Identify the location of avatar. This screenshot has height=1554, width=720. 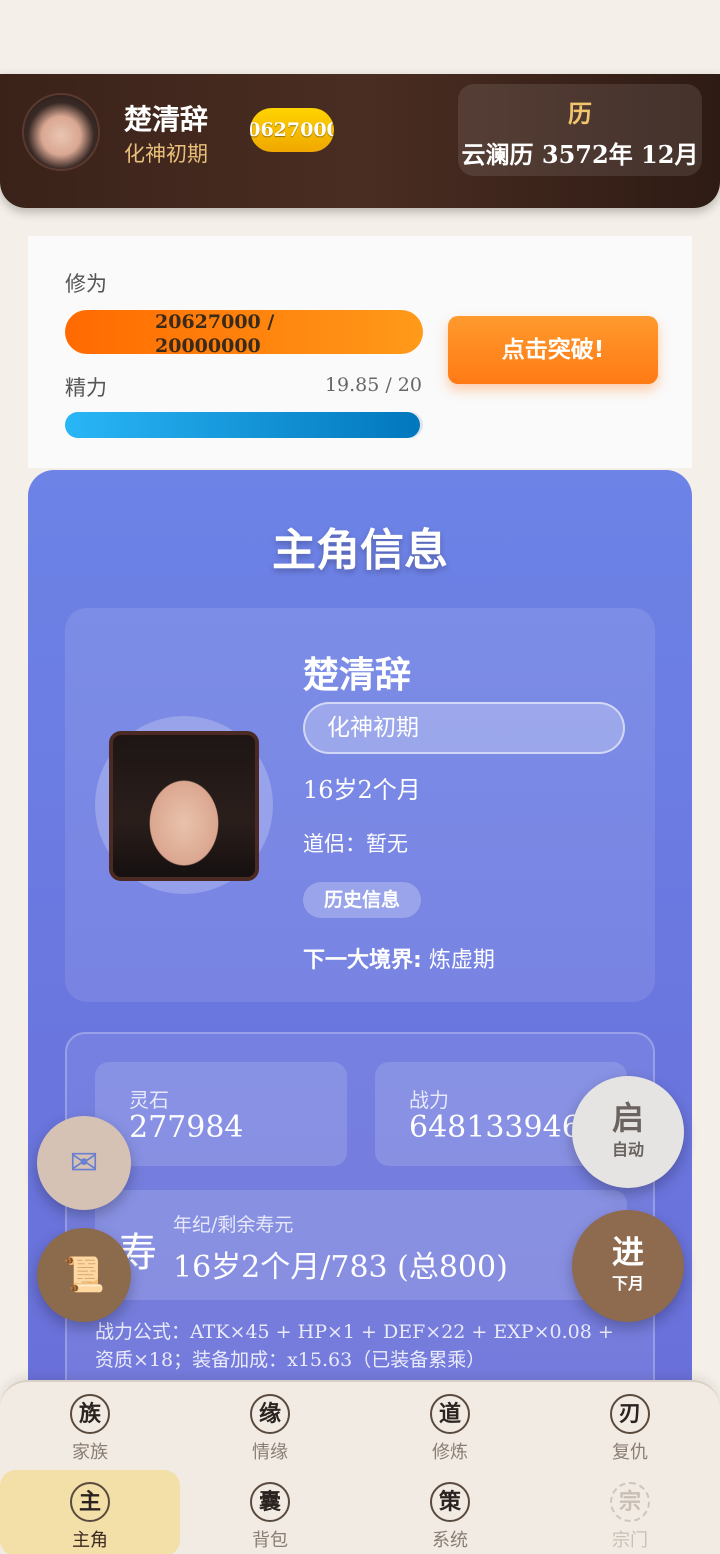
(184, 806).